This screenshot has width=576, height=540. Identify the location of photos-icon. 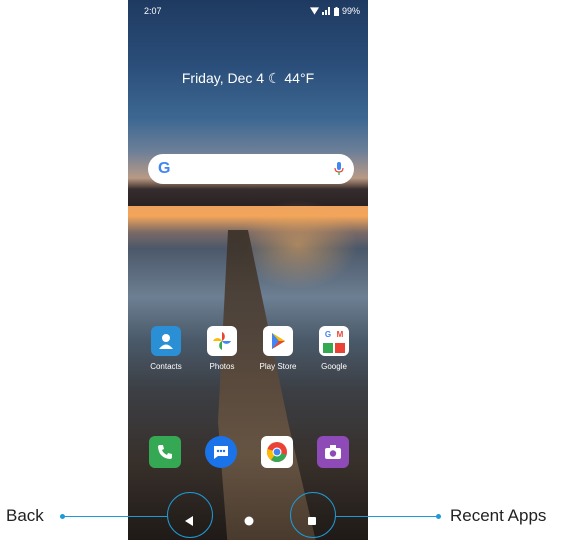
(222, 341).